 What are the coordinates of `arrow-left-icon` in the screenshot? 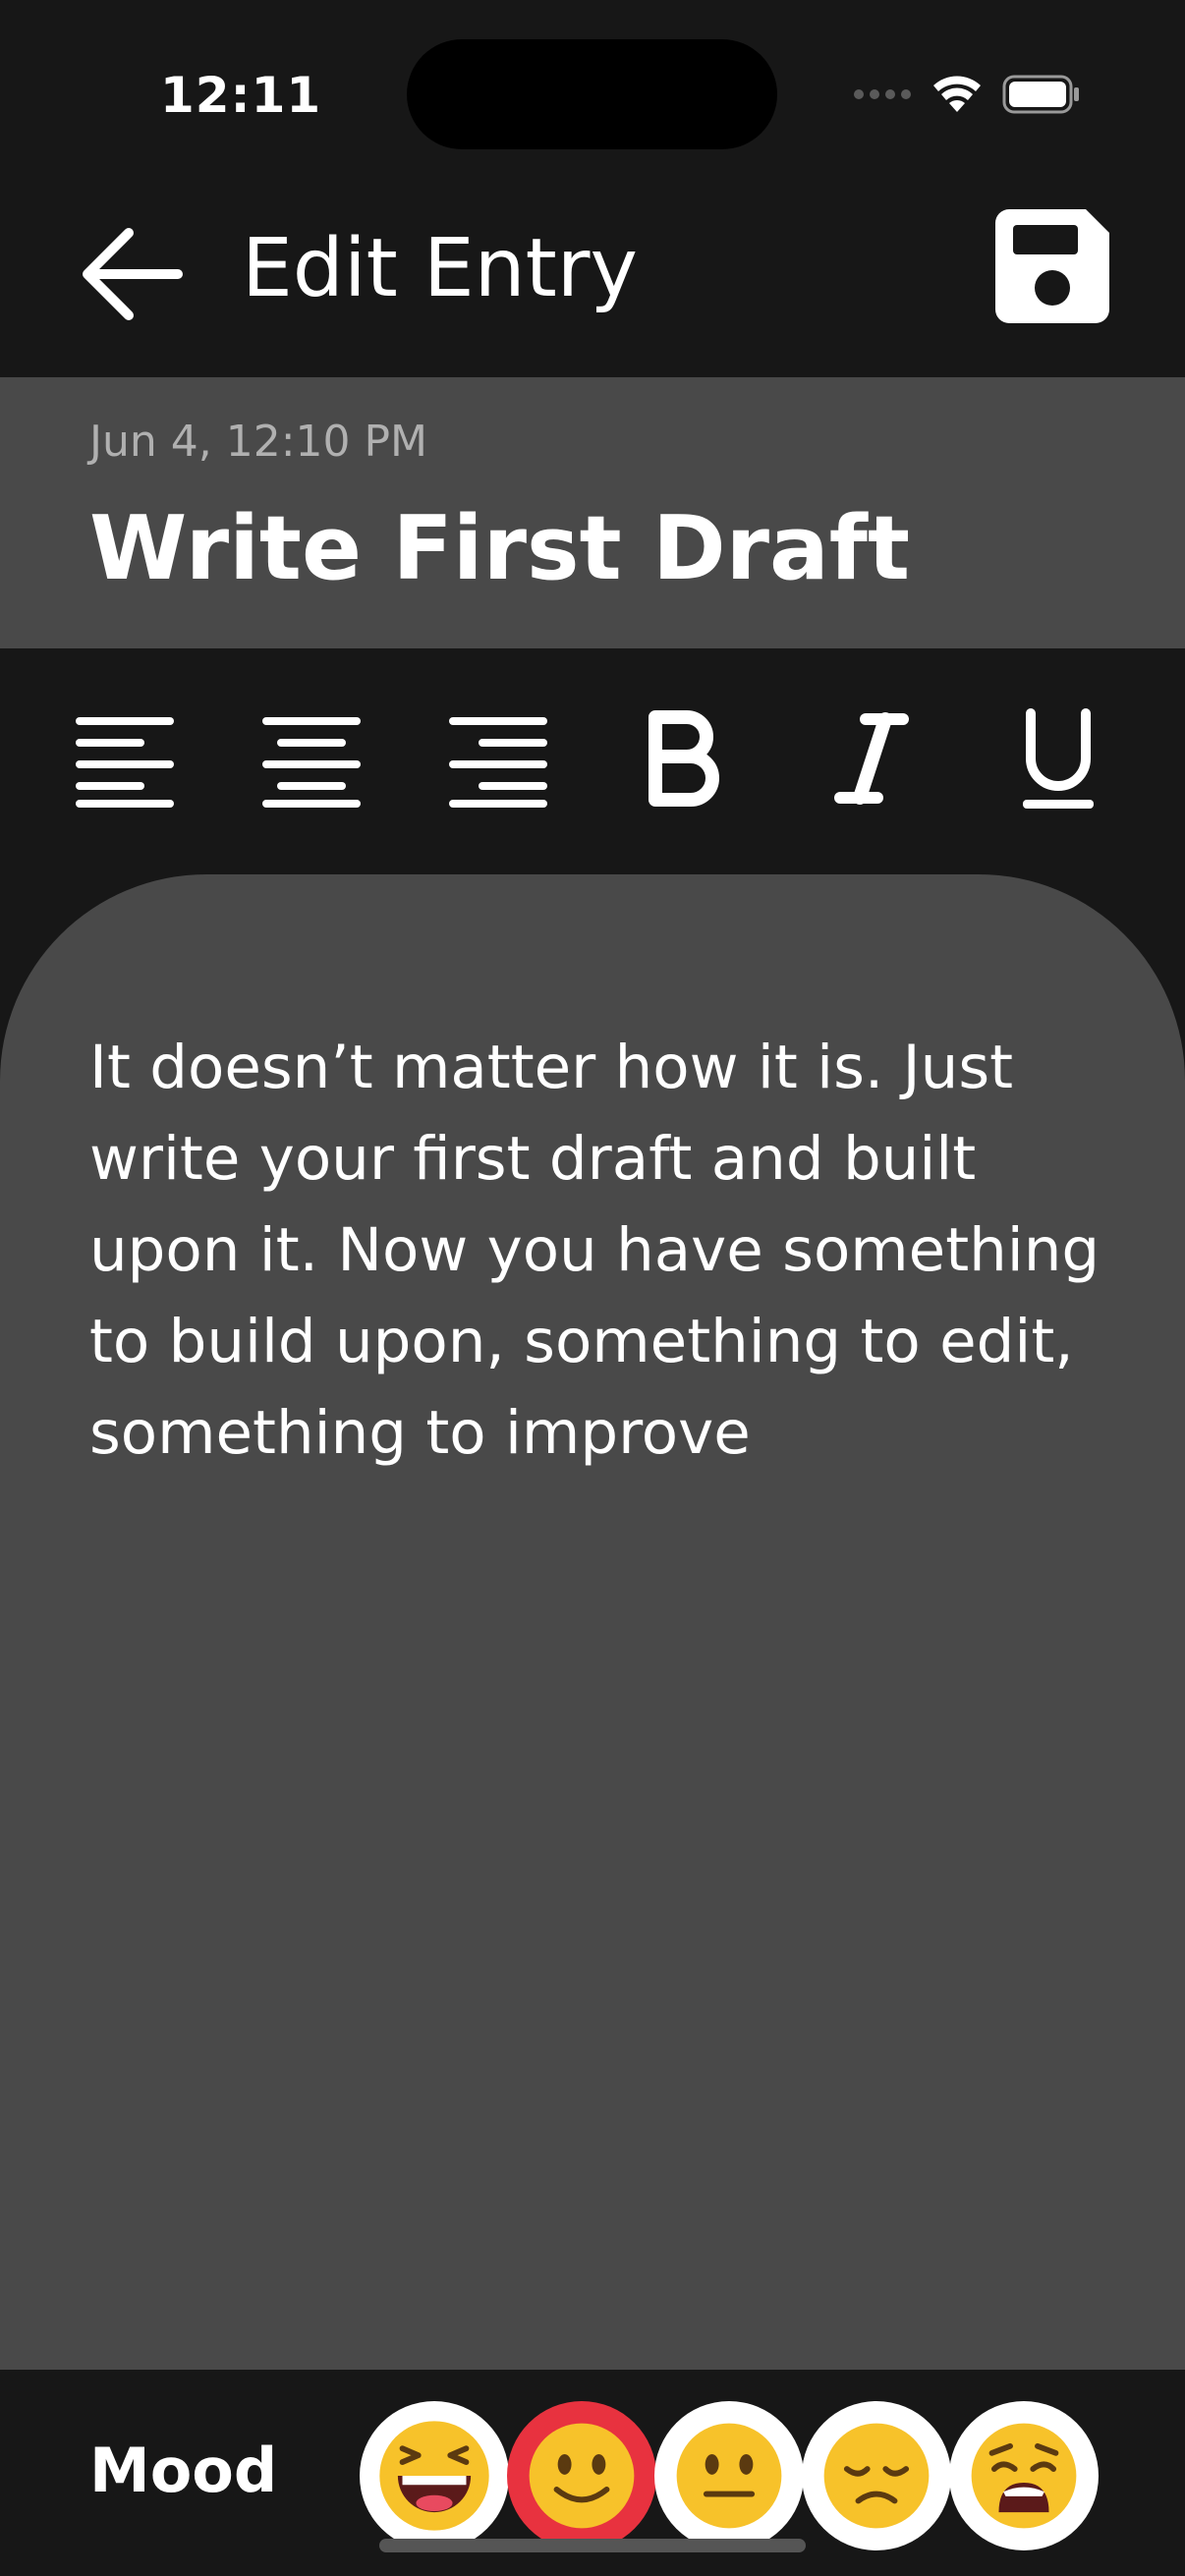 It's located at (133, 274).